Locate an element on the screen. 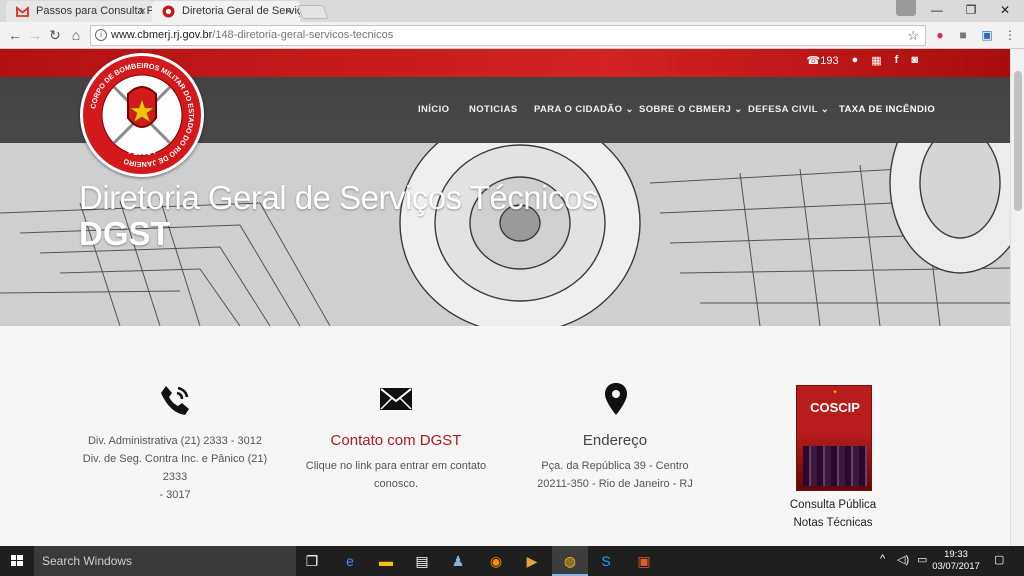  home-icon: ⌂ is located at coordinates (76, 35).